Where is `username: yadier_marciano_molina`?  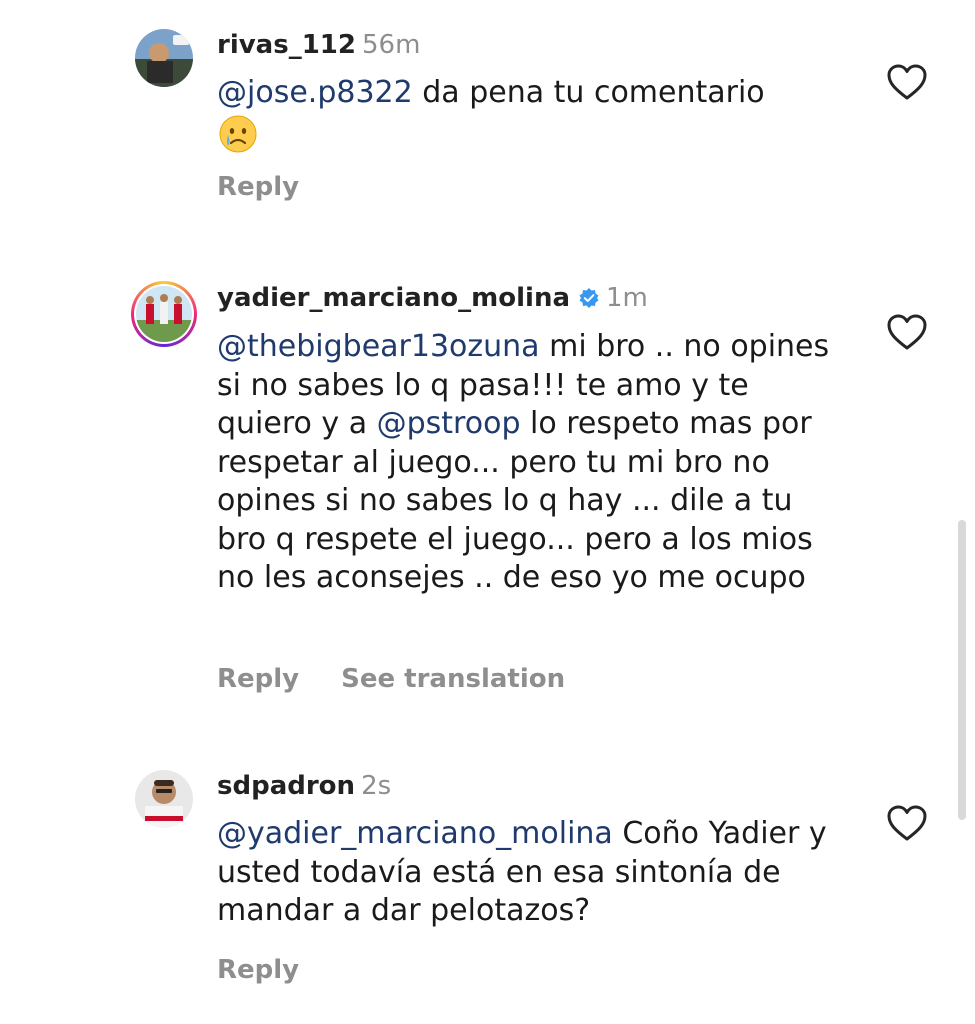
username: yadier_marciano_molina is located at coordinates (393, 298).